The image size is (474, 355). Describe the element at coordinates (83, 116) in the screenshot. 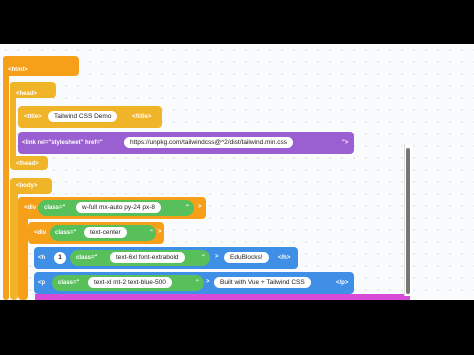

I see `title-text-field: Tailwind CSS Demo` at that location.